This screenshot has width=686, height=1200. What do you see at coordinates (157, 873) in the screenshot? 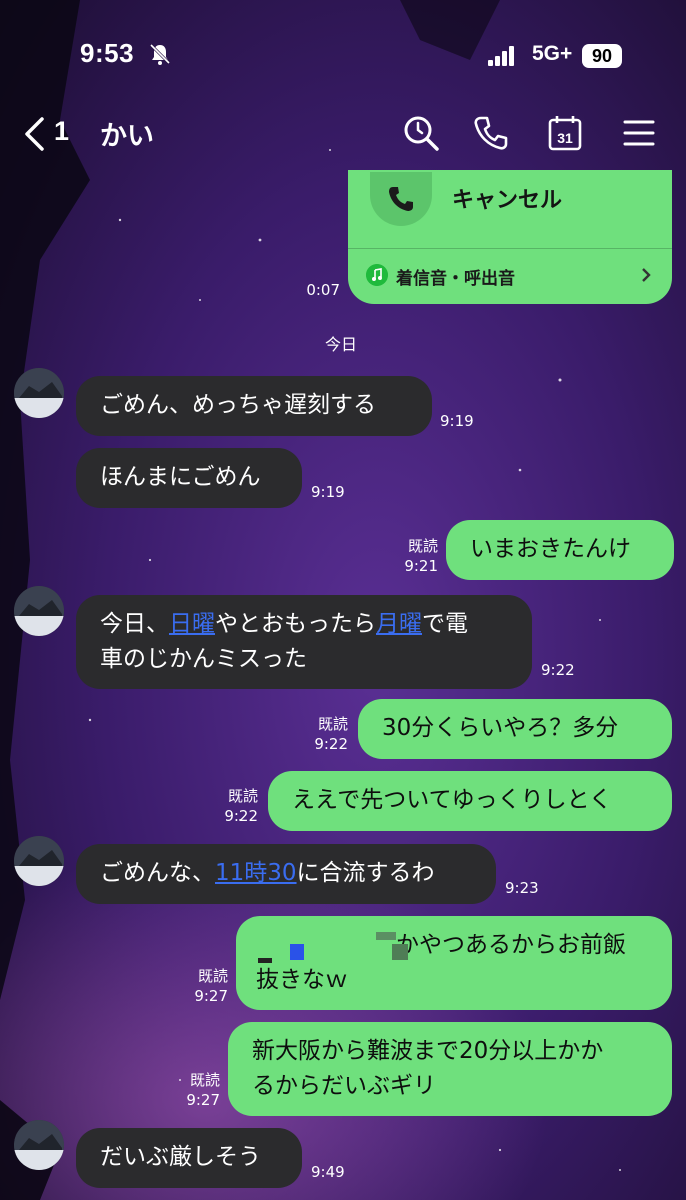
I see `message-text: ごめんな、` at bounding box center [157, 873].